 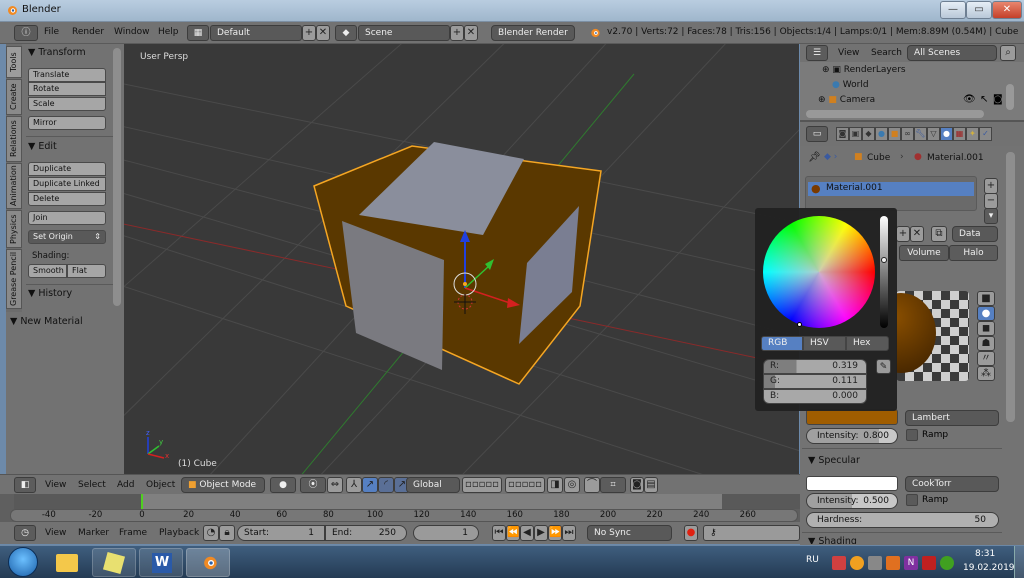 I want to click on eyedropper-icon: ✎, so click(x=883, y=366).